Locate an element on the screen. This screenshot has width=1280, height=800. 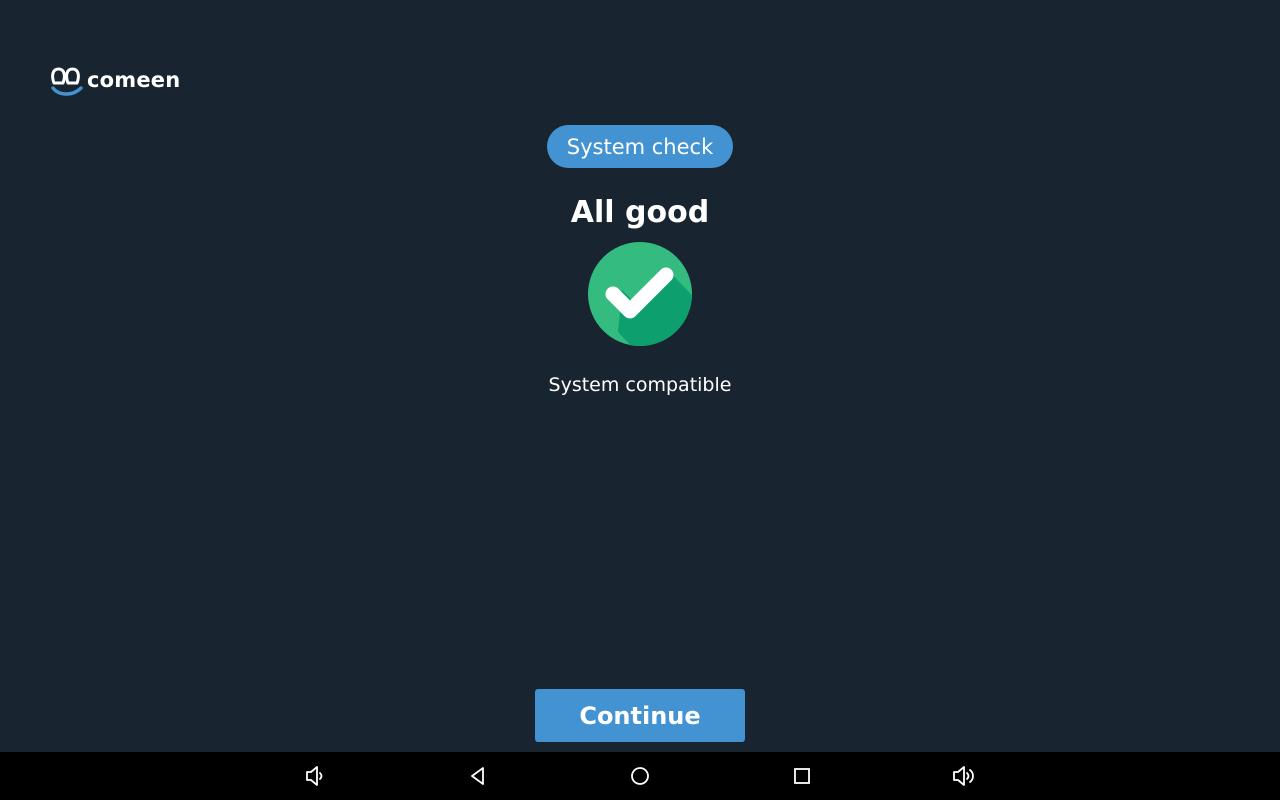
volume-down-icon is located at coordinates (314, 776).